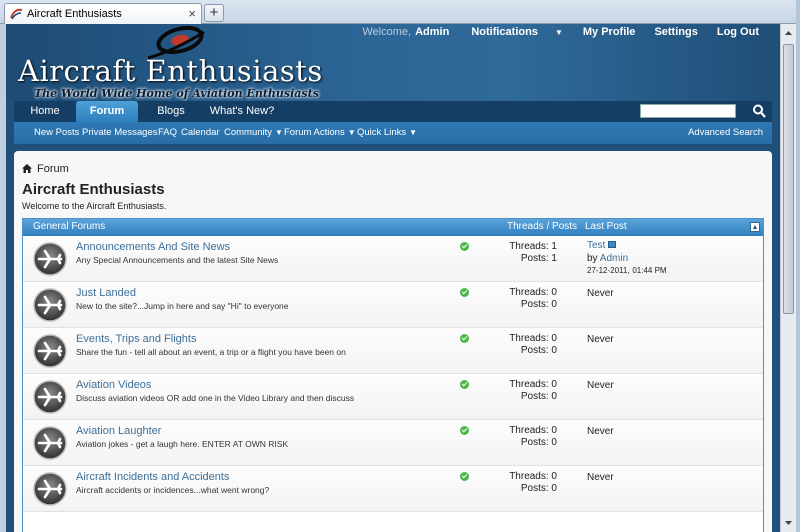  Describe the element at coordinates (53, 169) in the screenshot. I see `breadcrumb-forum: Forum` at that location.